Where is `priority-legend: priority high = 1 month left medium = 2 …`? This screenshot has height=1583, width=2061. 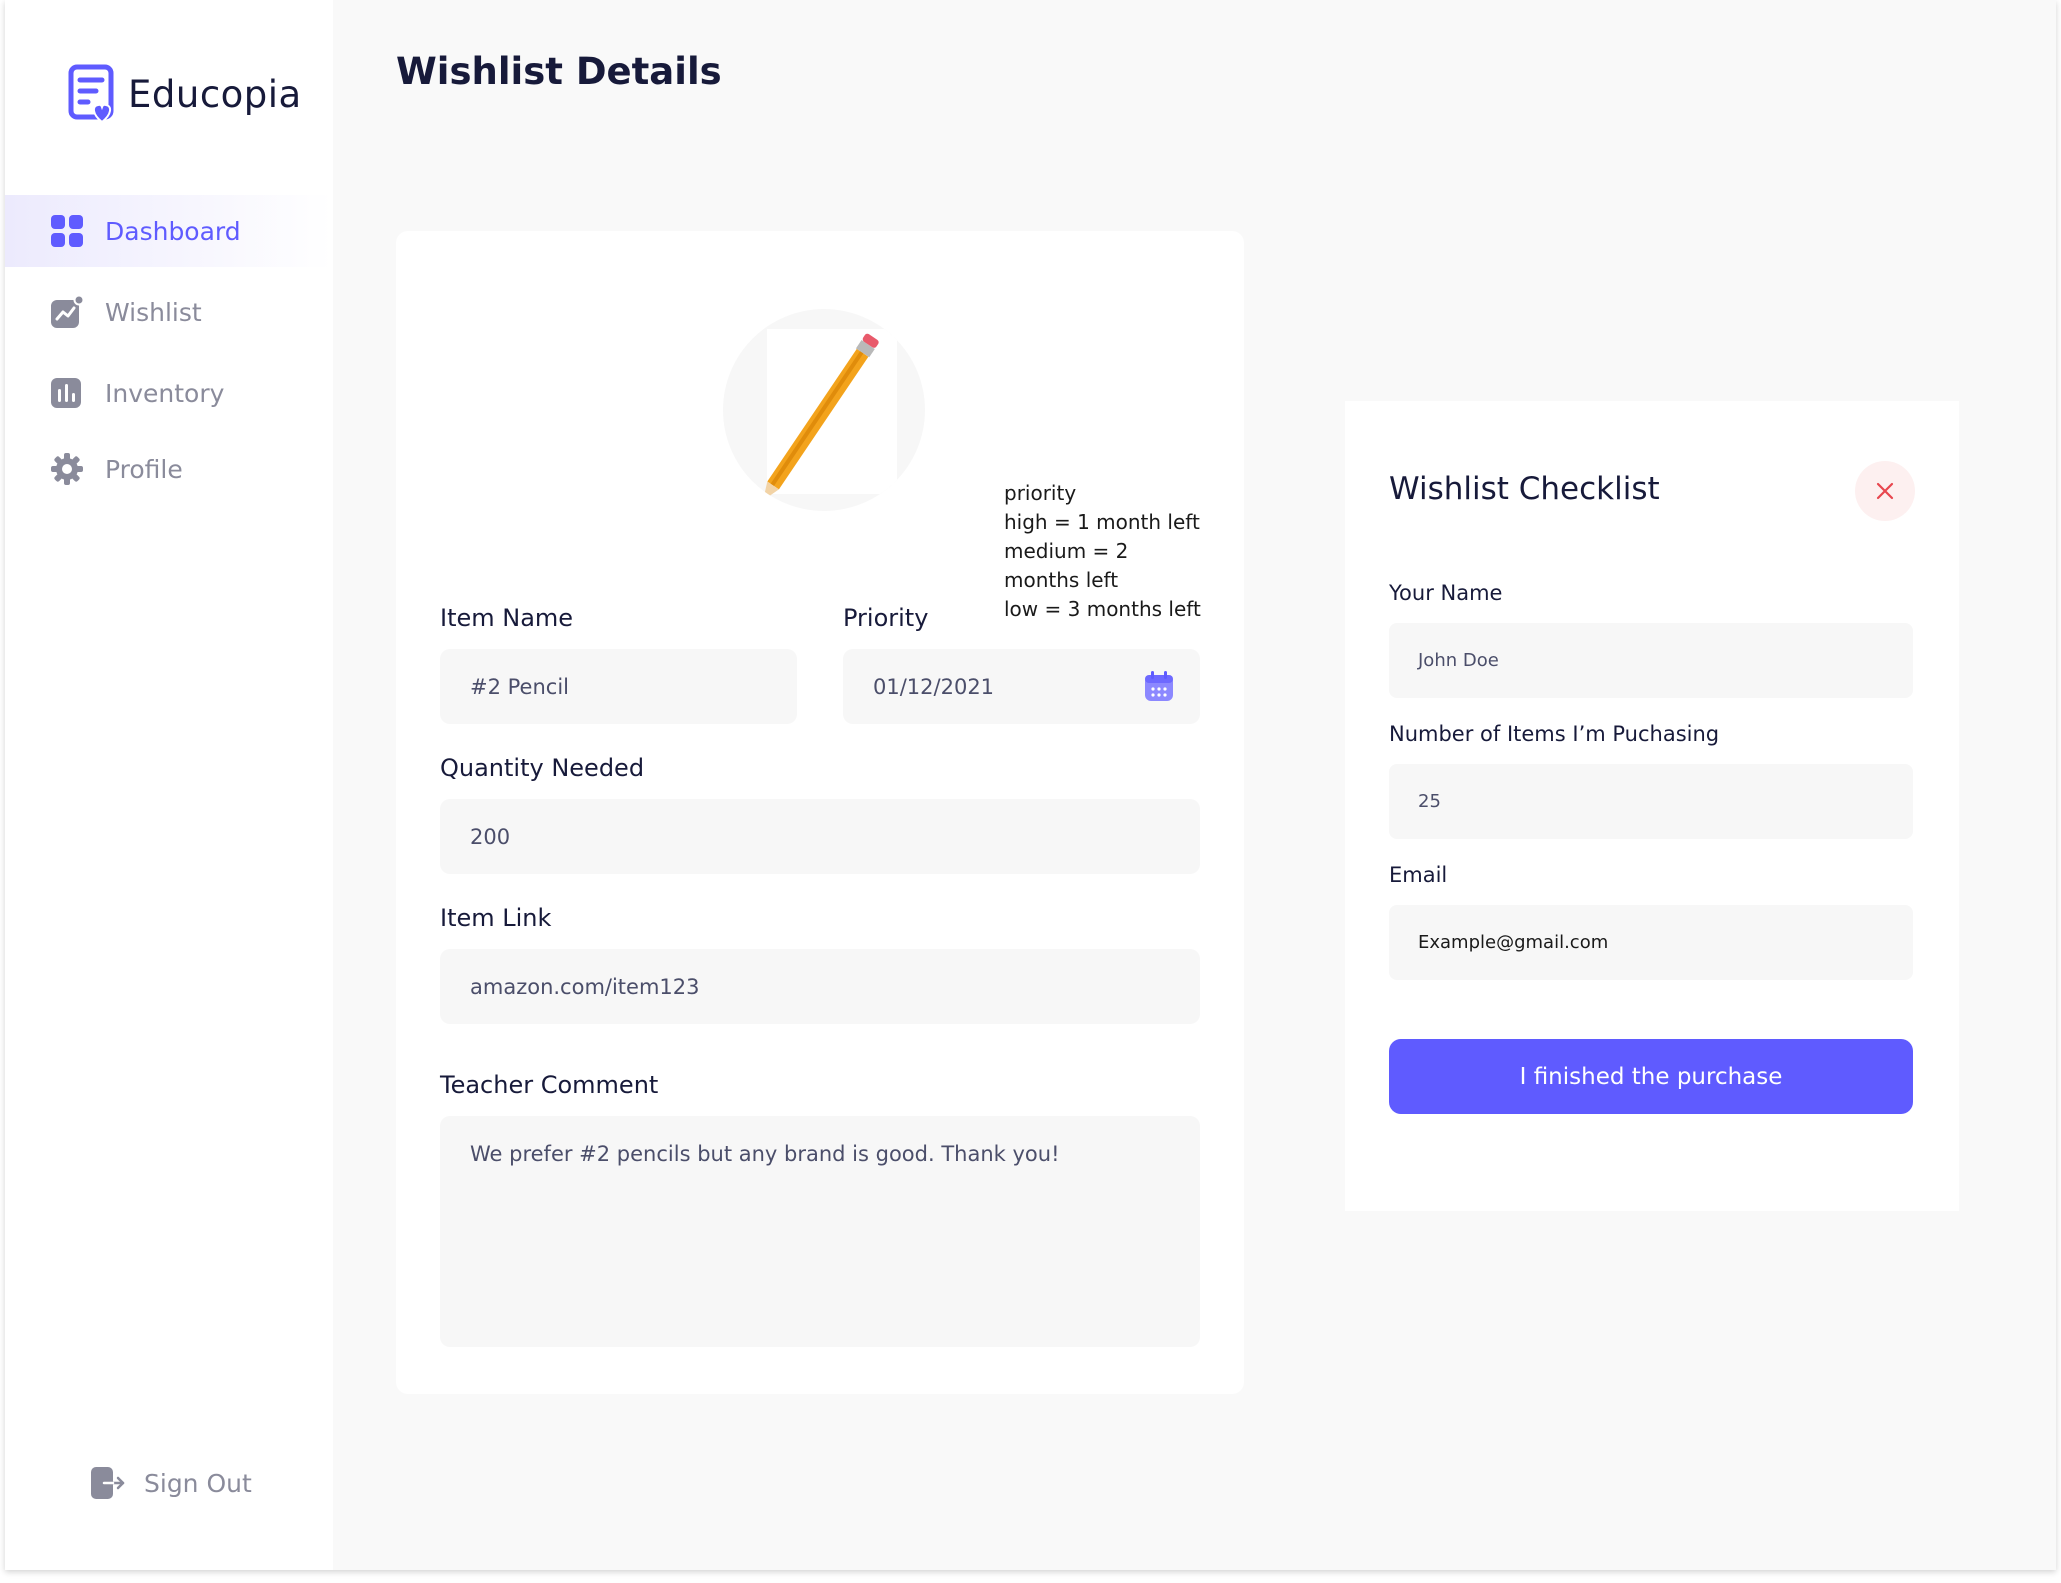 priority-legend: priority high = 1 month left medium = 2 … is located at coordinates (1102, 551).